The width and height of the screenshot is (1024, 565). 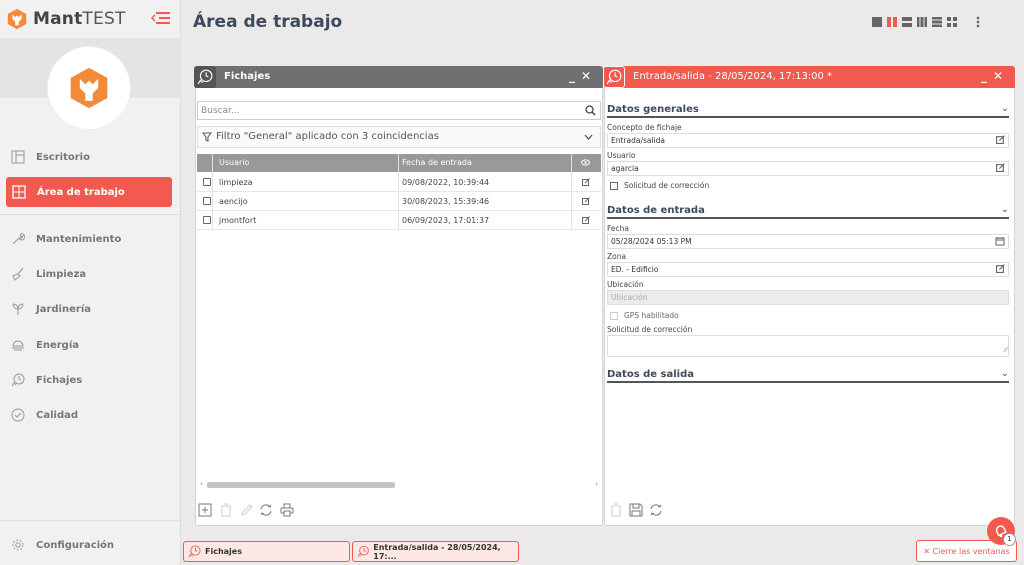 I want to click on sidebar-item-label: Área de trabajo, so click(x=81, y=192).